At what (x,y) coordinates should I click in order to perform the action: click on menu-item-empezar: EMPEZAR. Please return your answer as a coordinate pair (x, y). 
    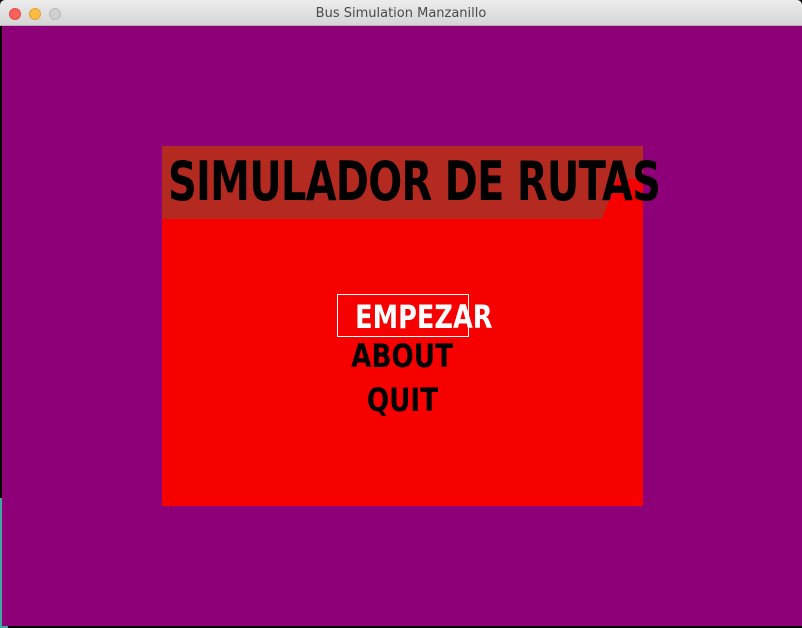
    Looking at the image, I should click on (414, 315).